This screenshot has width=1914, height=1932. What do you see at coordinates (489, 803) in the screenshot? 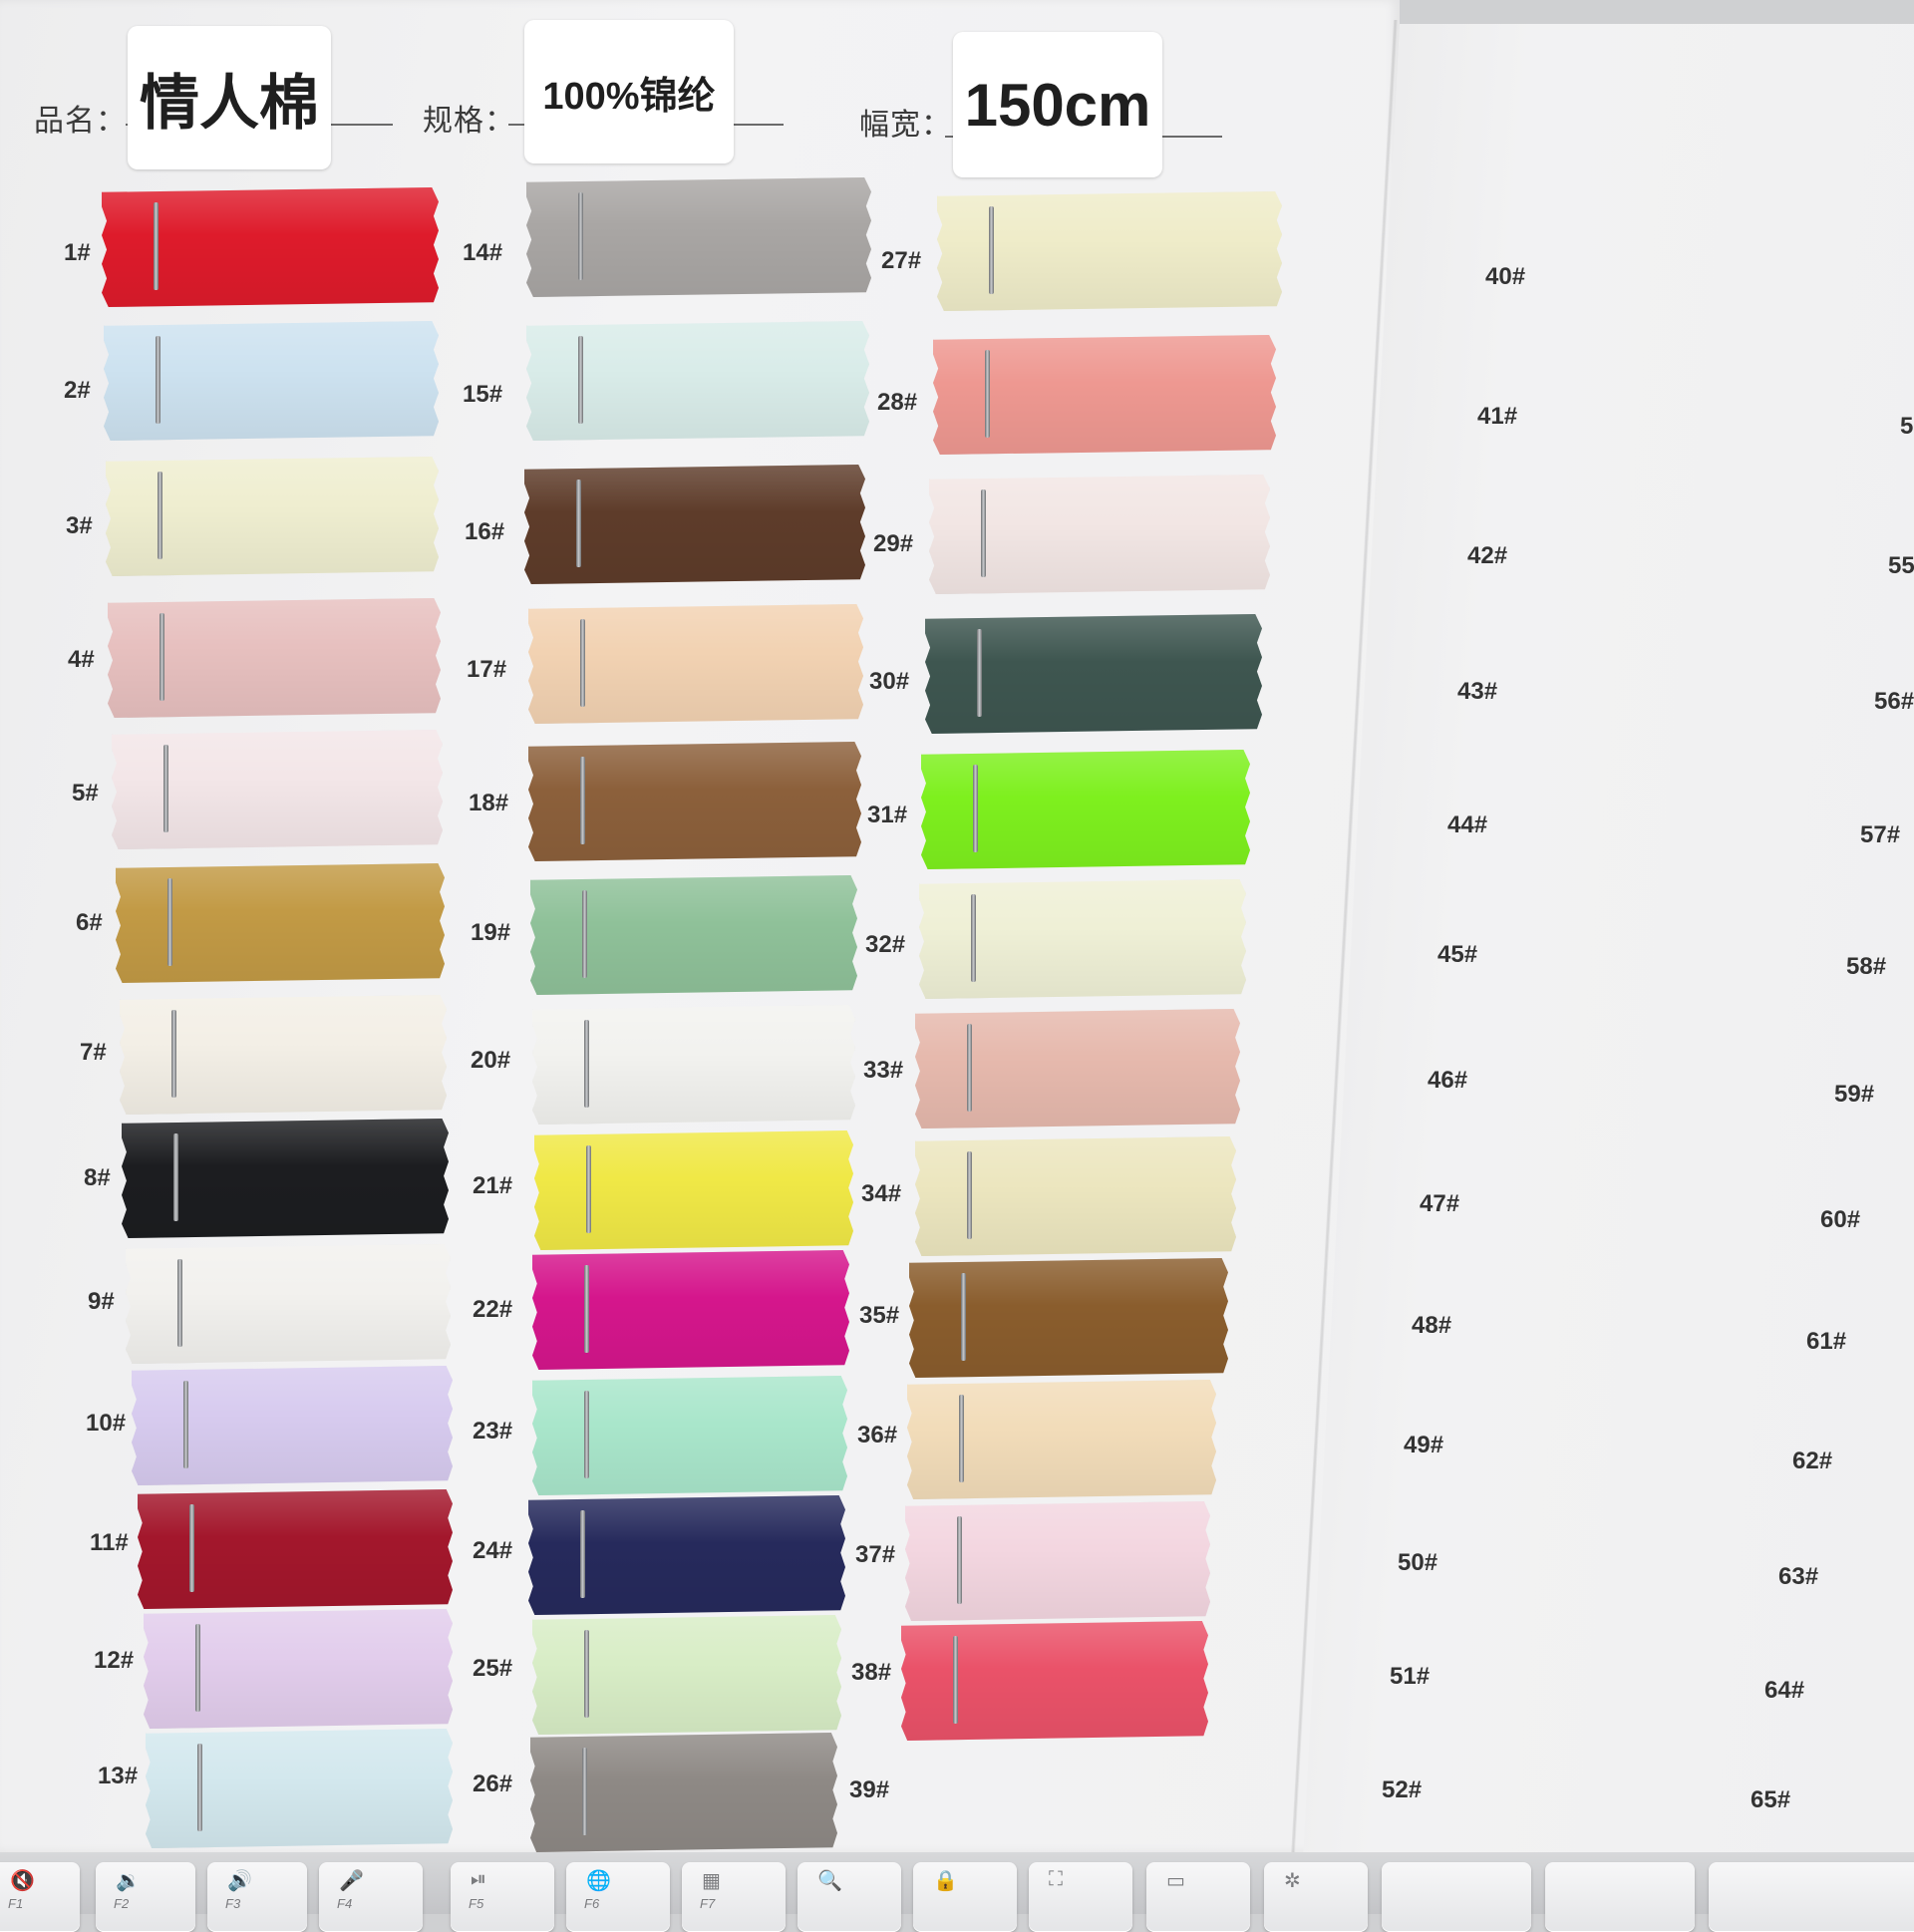
I see `swatch-label: 18#` at bounding box center [489, 803].